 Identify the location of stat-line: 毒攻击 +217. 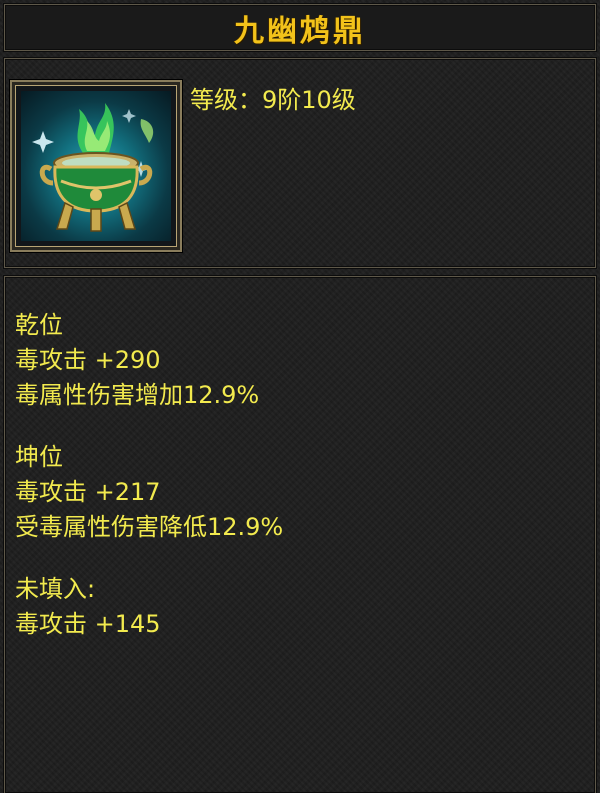
(88, 492).